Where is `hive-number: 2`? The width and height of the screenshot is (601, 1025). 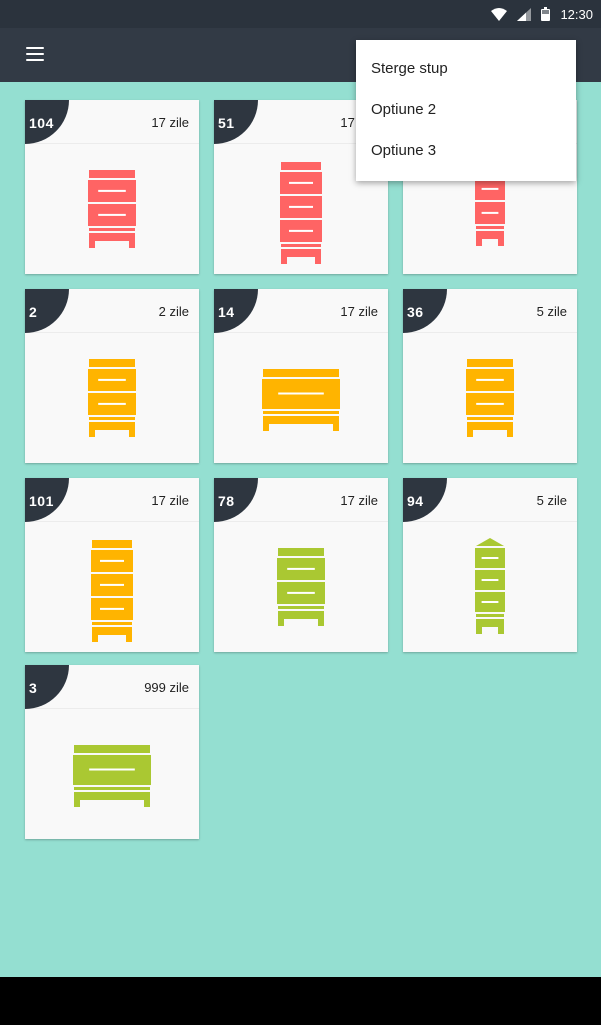
hive-number: 2 is located at coordinates (33, 312).